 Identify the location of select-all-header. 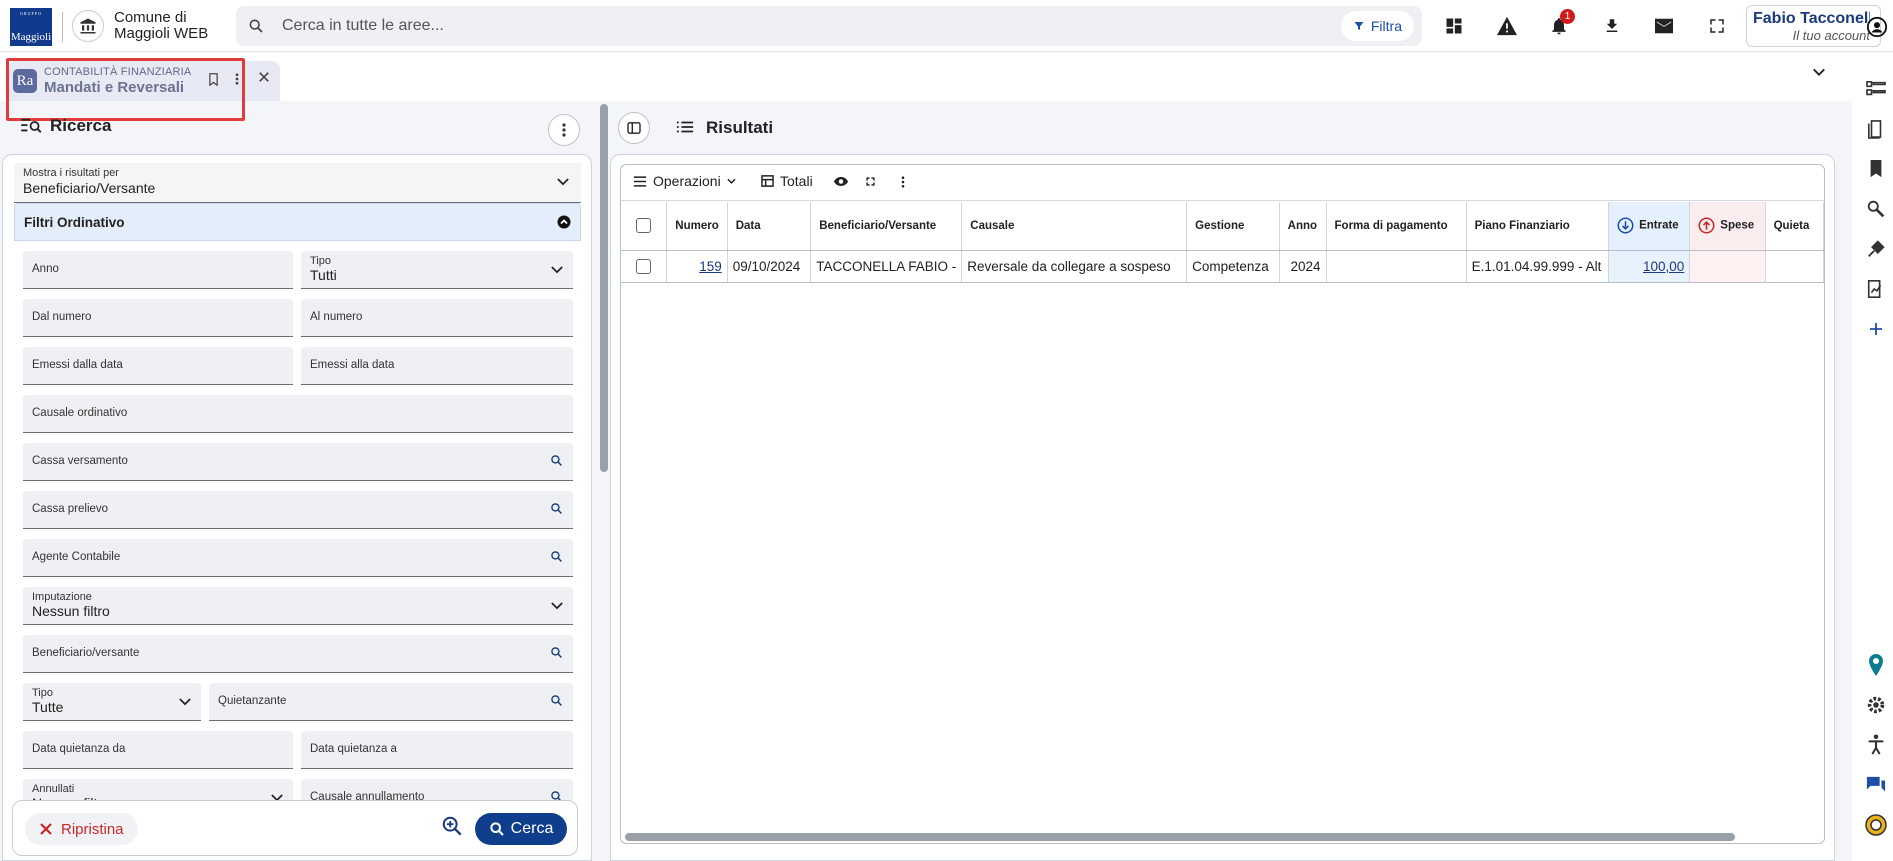
(644, 226).